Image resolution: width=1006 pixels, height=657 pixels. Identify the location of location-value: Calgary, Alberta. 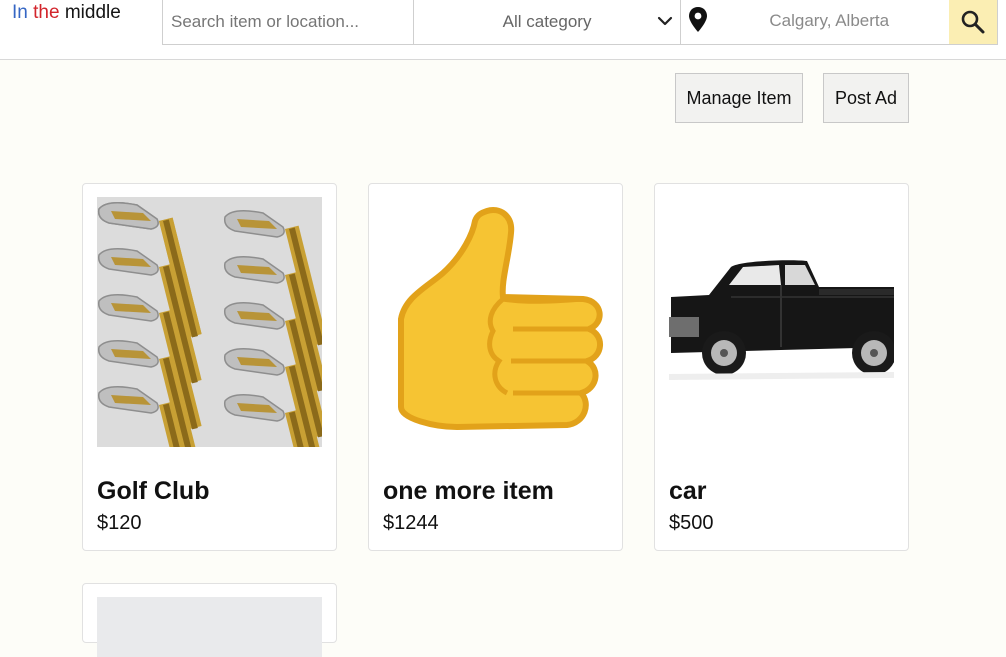
(829, 20).